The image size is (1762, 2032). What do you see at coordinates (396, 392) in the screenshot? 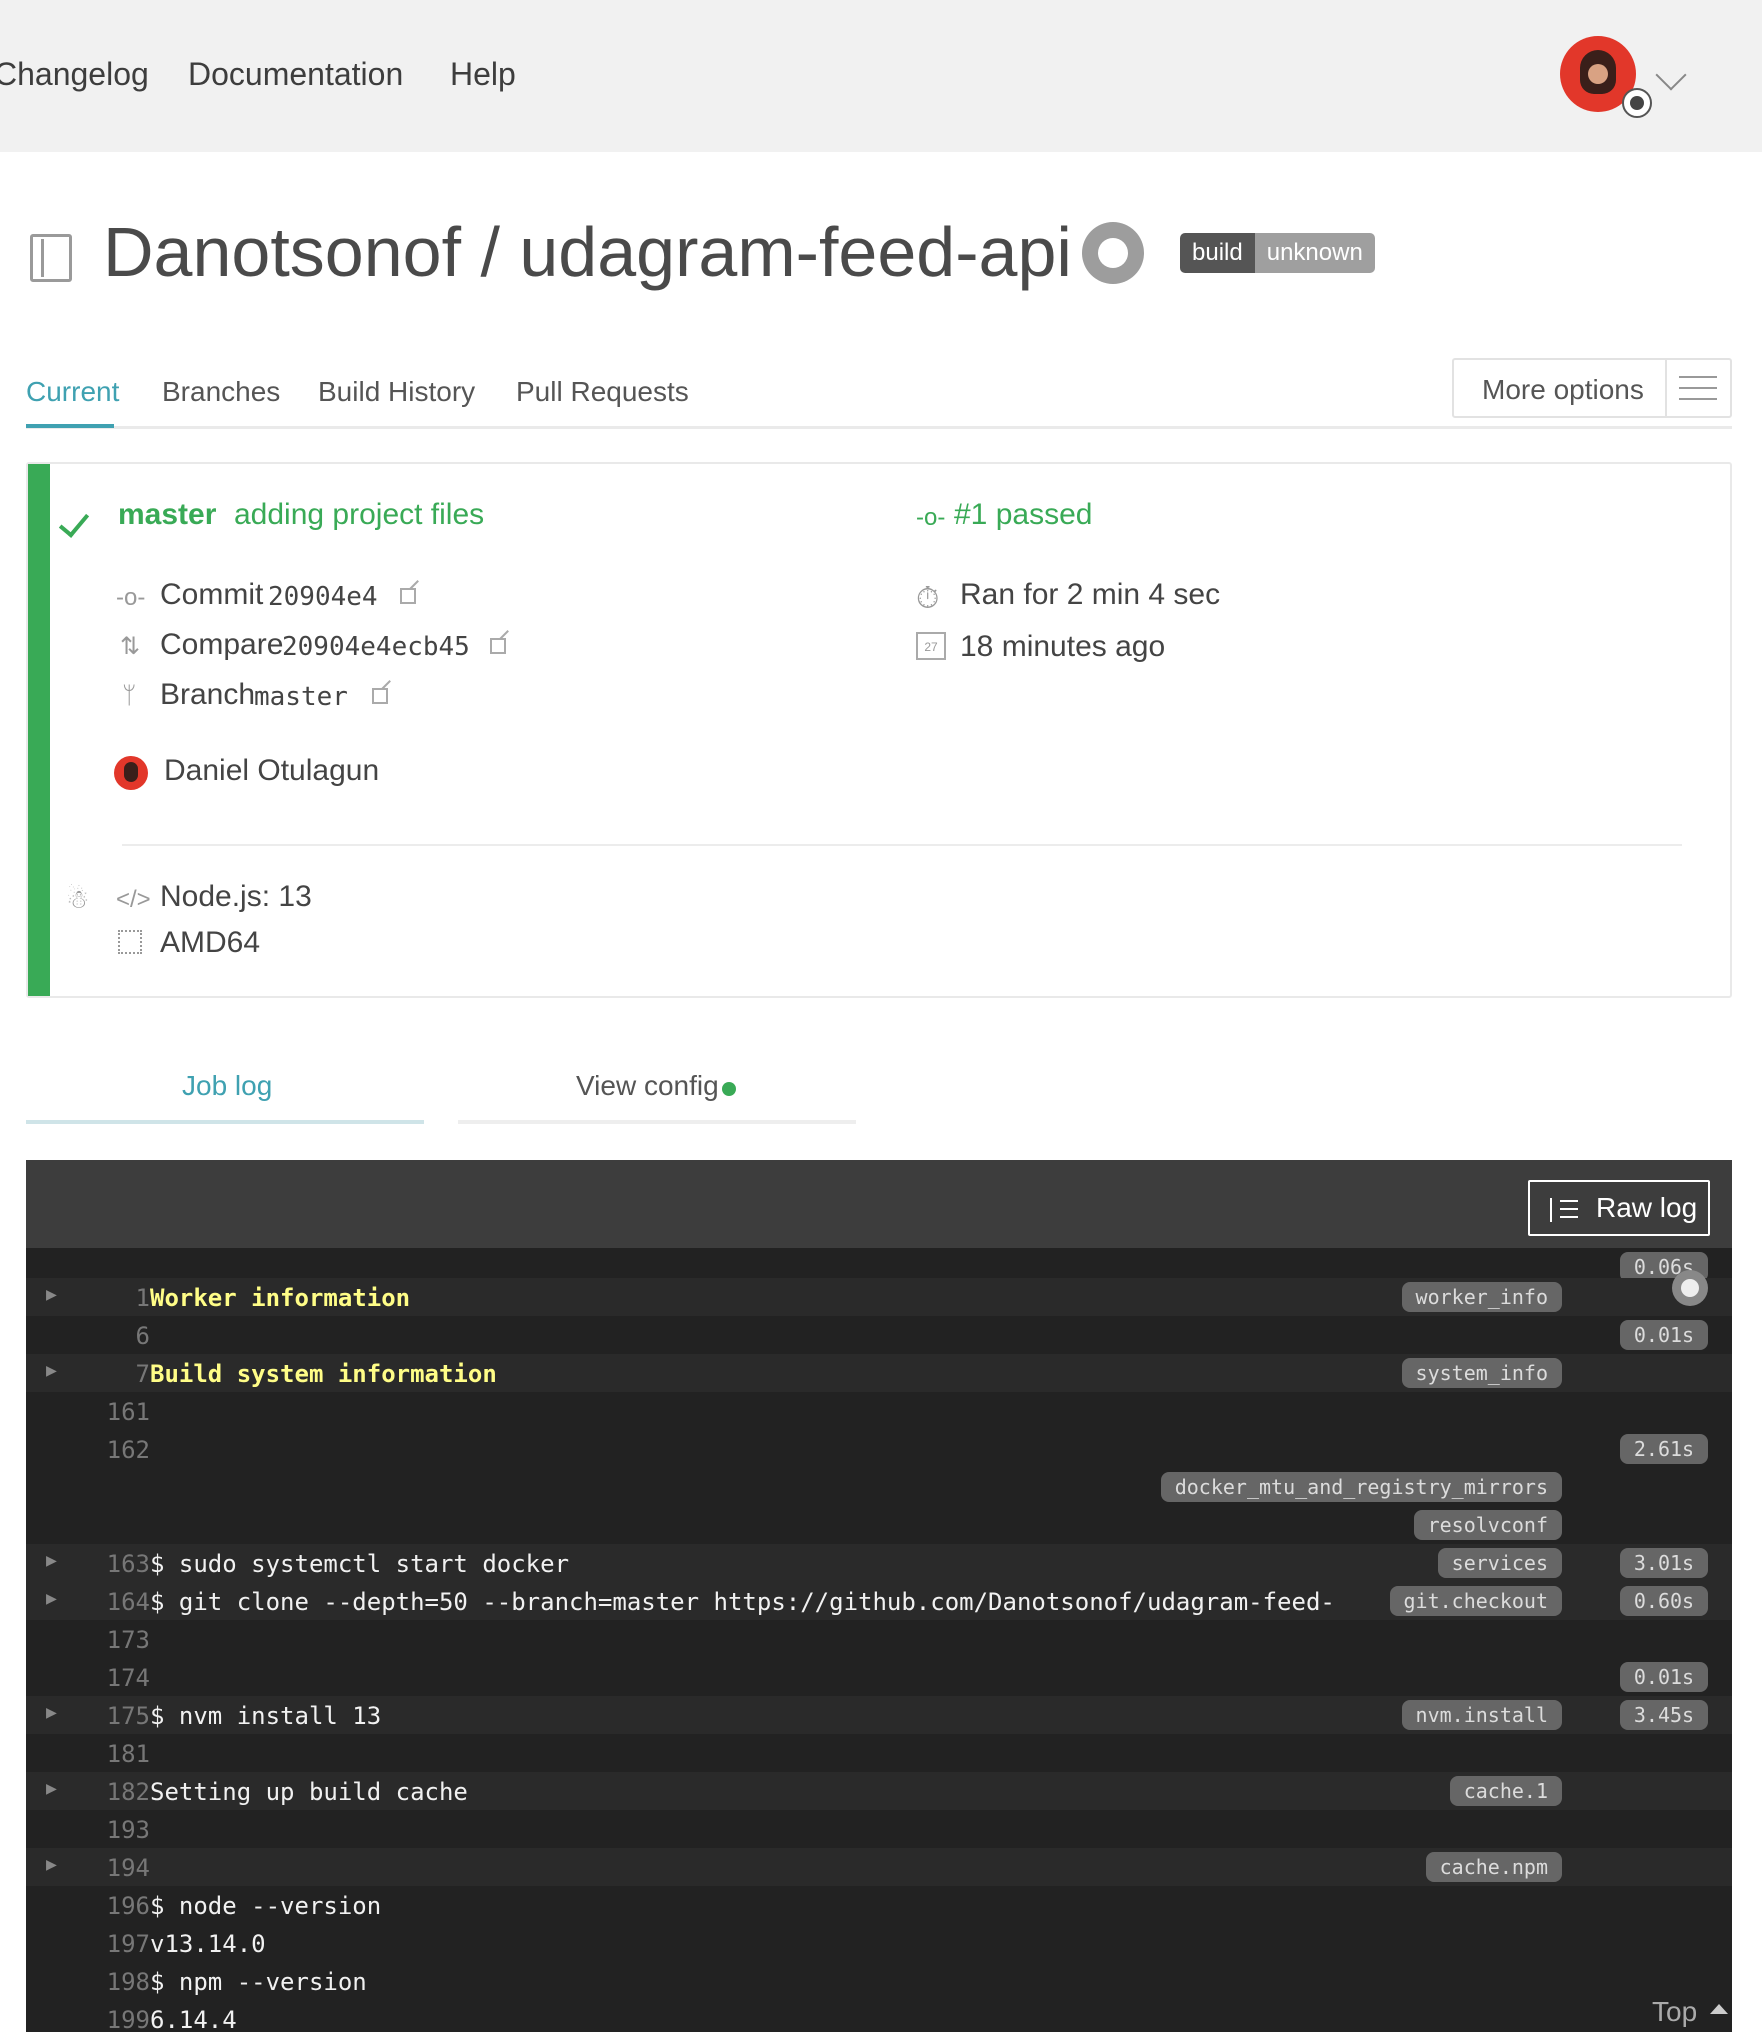
I see `tab-build-history: Build History` at bounding box center [396, 392].